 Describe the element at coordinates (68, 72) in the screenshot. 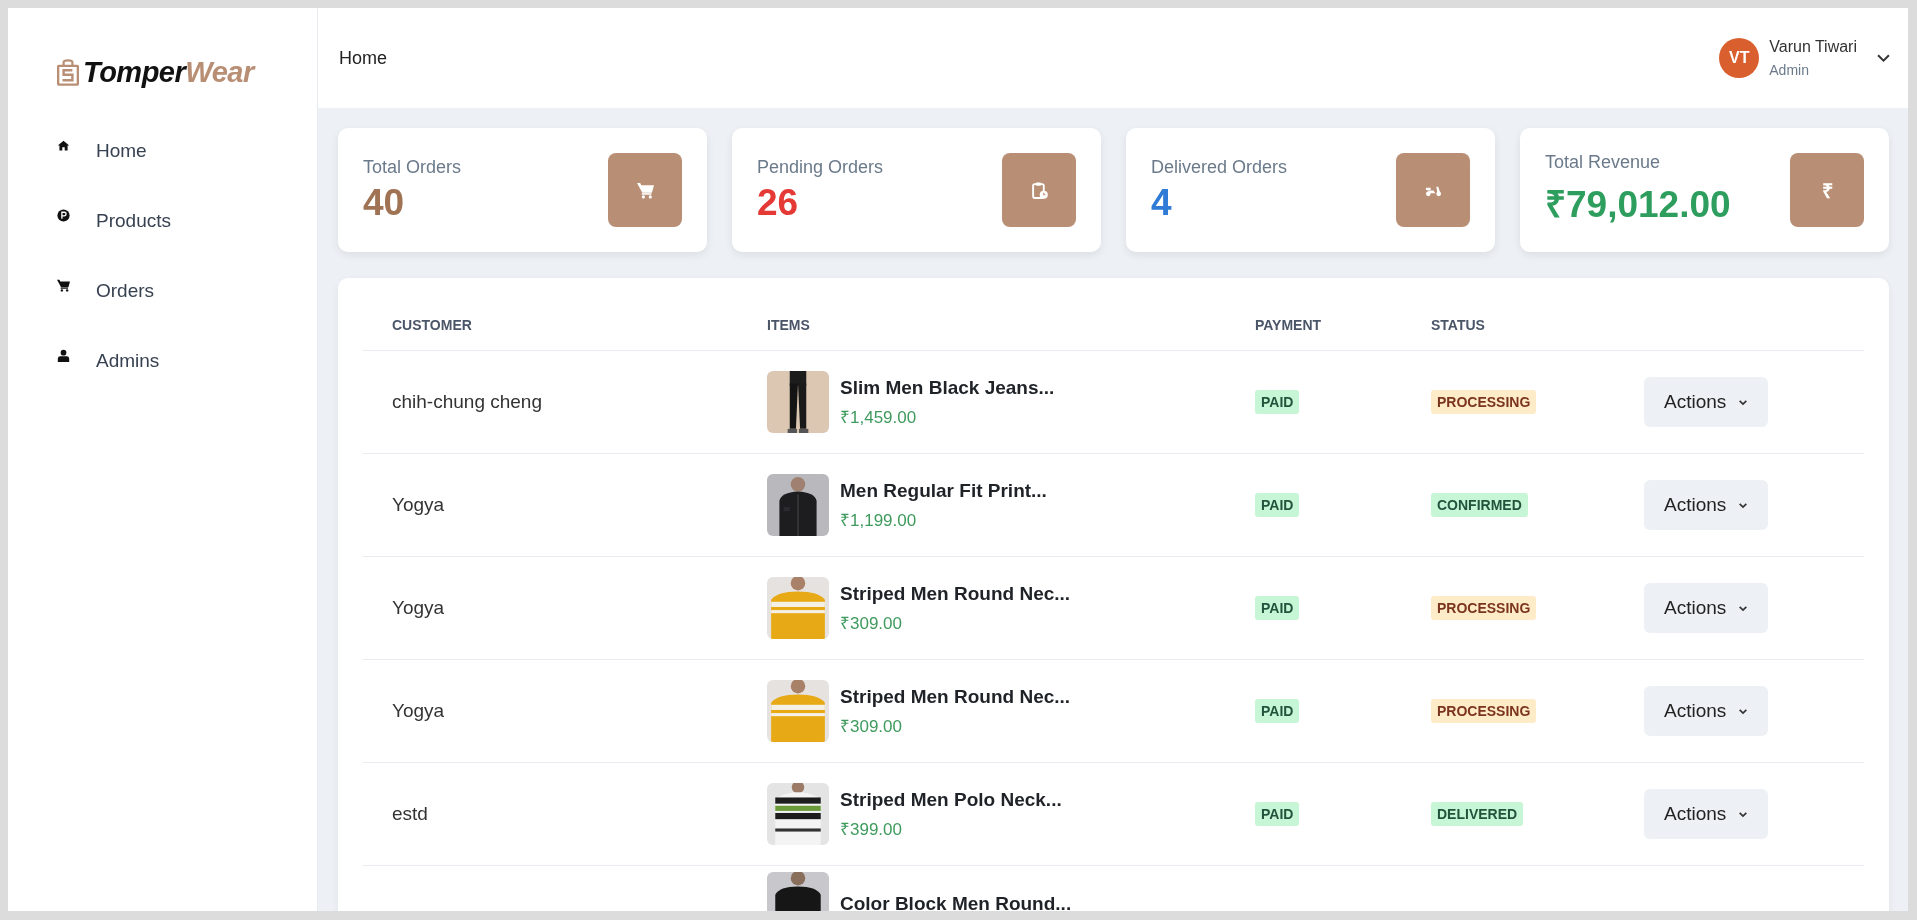

I see `shopping-bag-icon` at that location.